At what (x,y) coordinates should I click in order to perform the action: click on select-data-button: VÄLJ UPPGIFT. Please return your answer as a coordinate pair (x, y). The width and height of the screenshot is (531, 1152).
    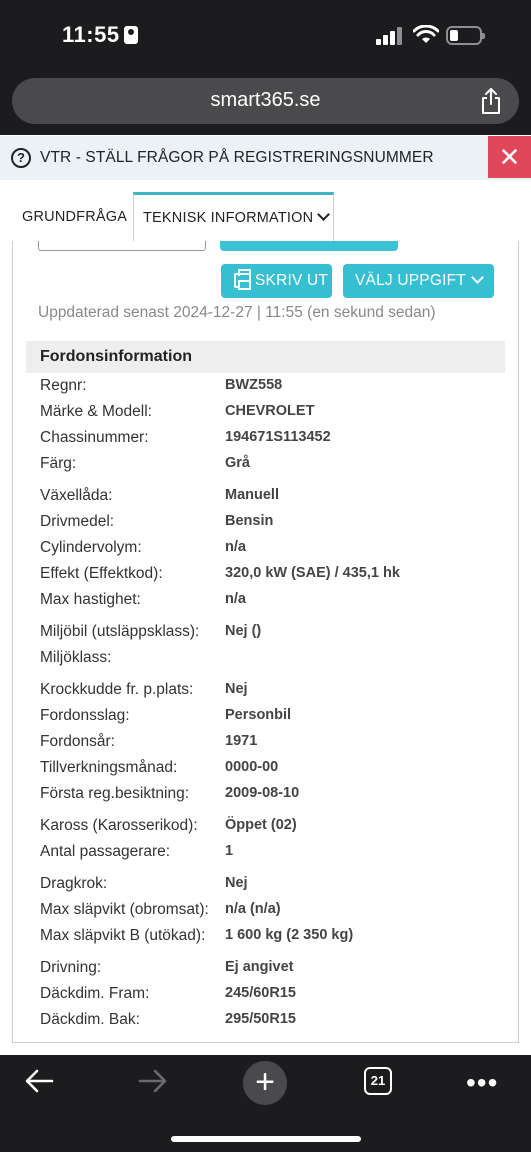
    Looking at the image, I should click on (418, 281).